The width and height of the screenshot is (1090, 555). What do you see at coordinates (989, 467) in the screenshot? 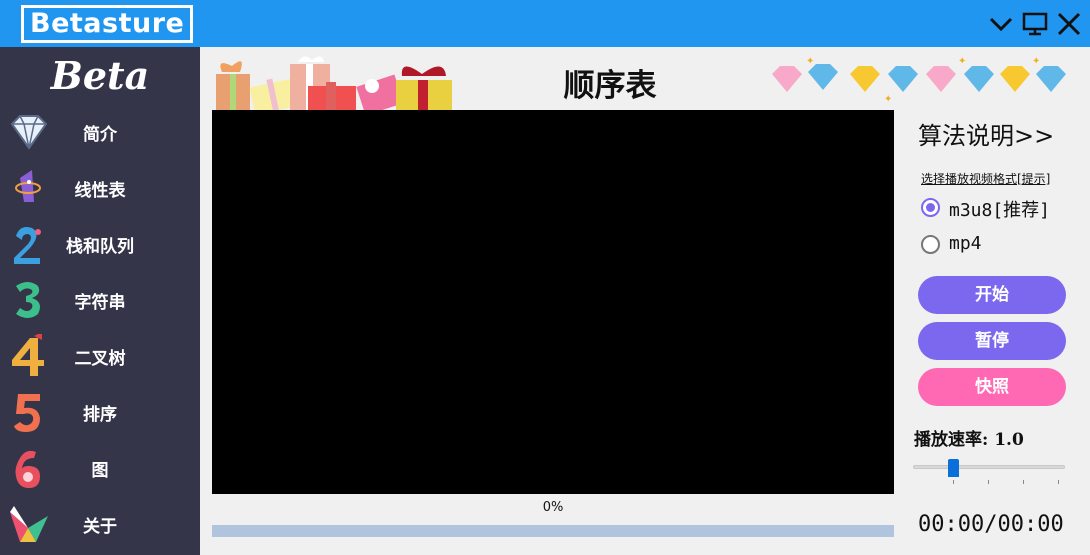
I see `slider-track` at bounding box center [989, 467].